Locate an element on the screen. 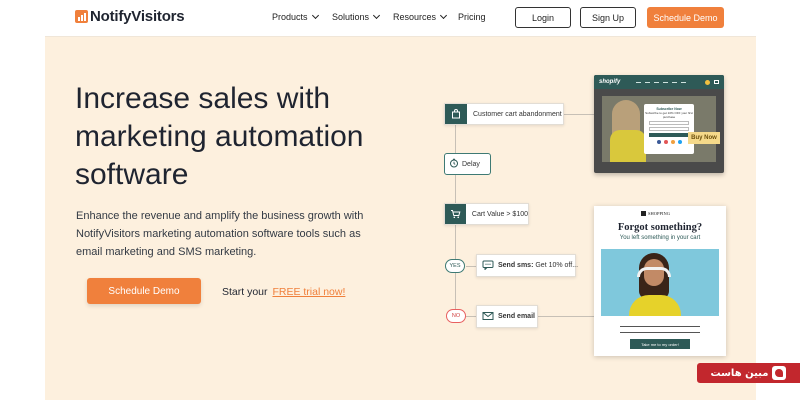  social-icons is located at coordinates (669, 142).